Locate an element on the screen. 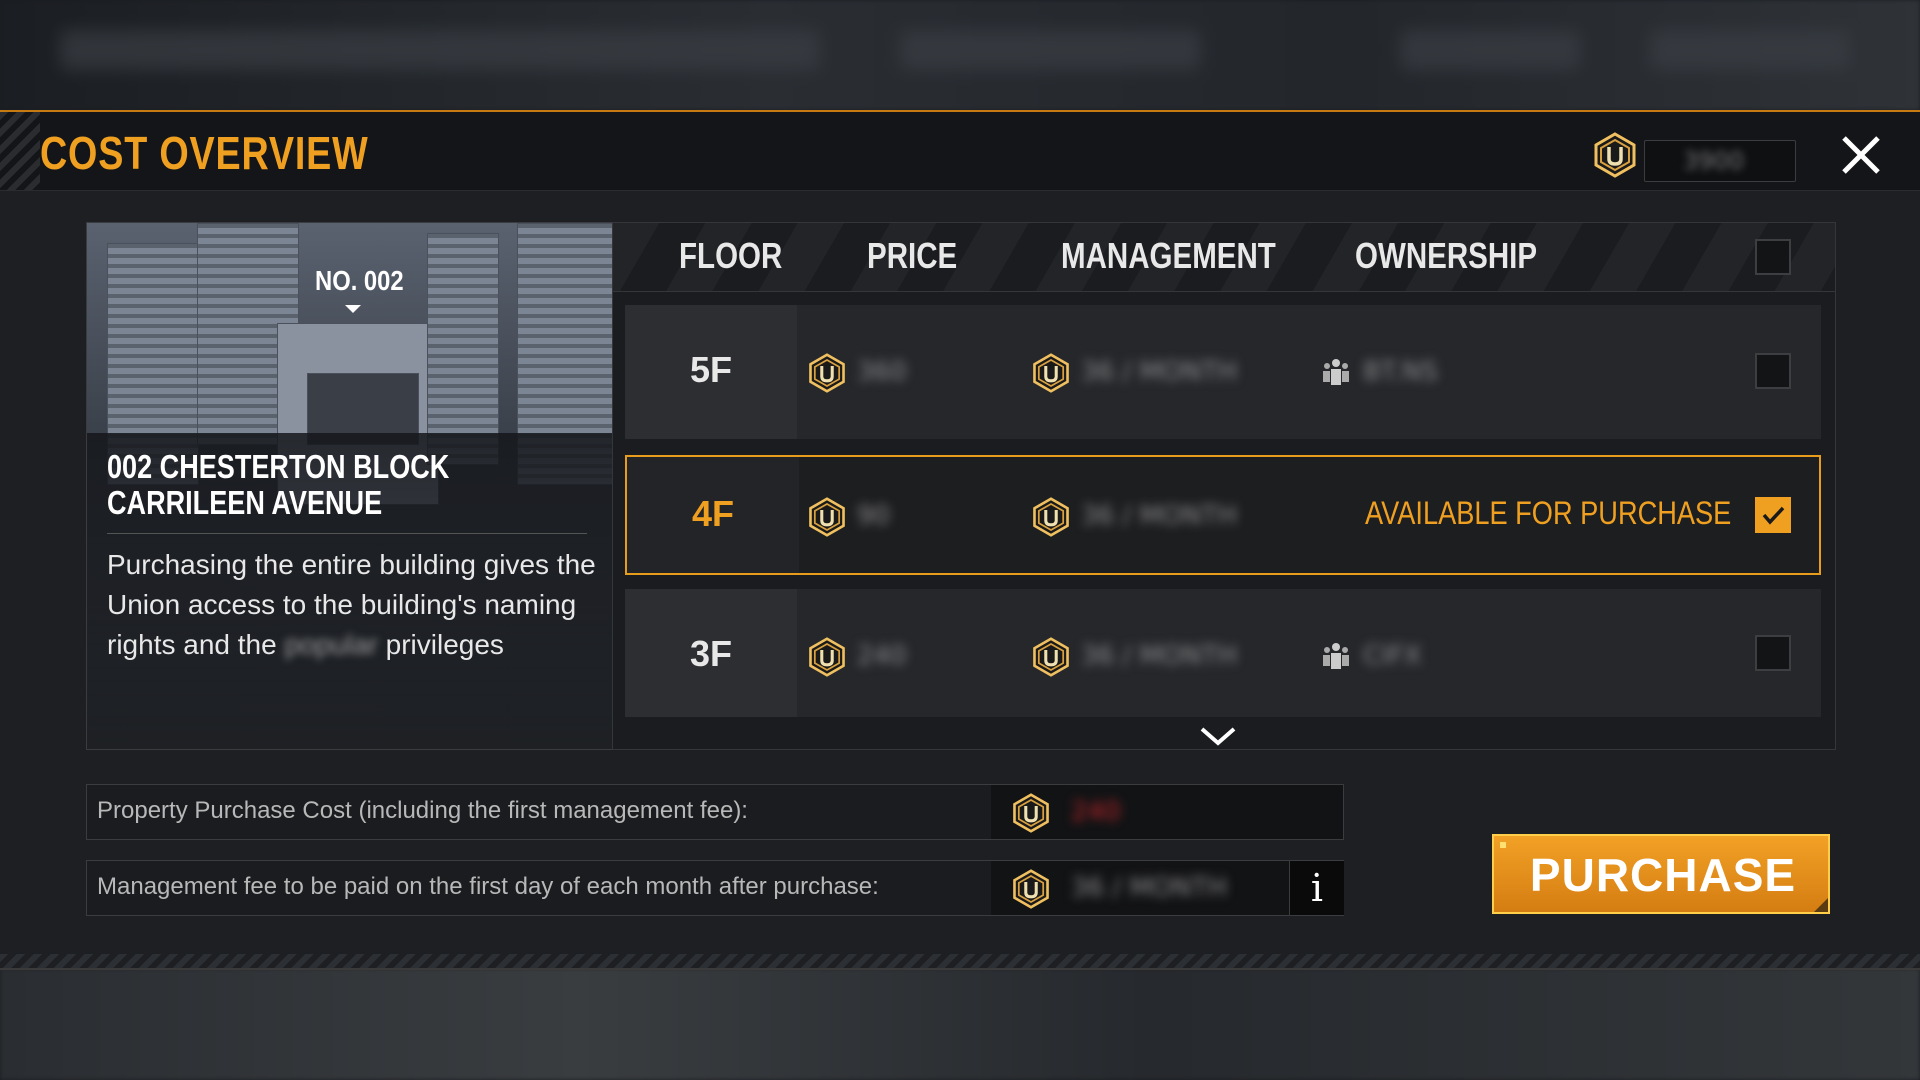  background-bottom is located at coordinates (960, 1024).